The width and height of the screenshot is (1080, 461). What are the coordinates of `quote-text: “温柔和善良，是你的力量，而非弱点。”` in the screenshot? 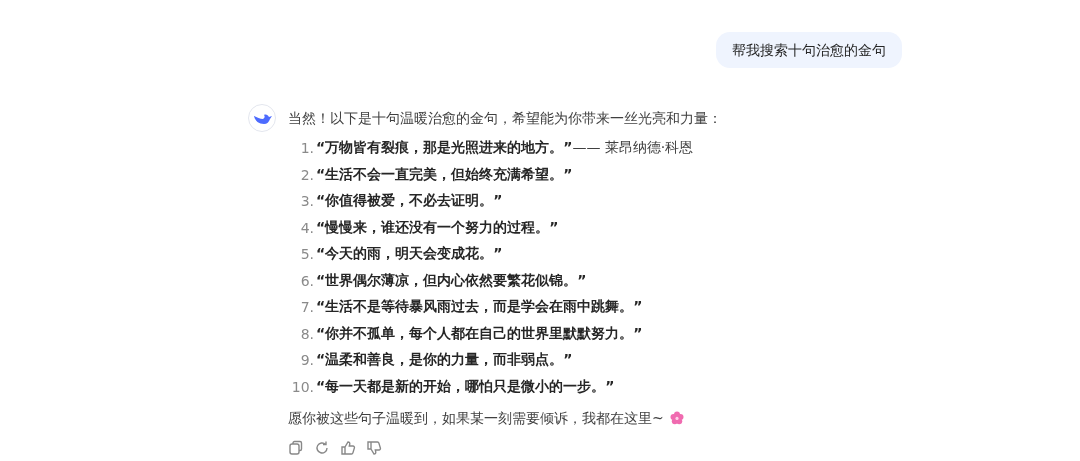 It's located at (444, 360).